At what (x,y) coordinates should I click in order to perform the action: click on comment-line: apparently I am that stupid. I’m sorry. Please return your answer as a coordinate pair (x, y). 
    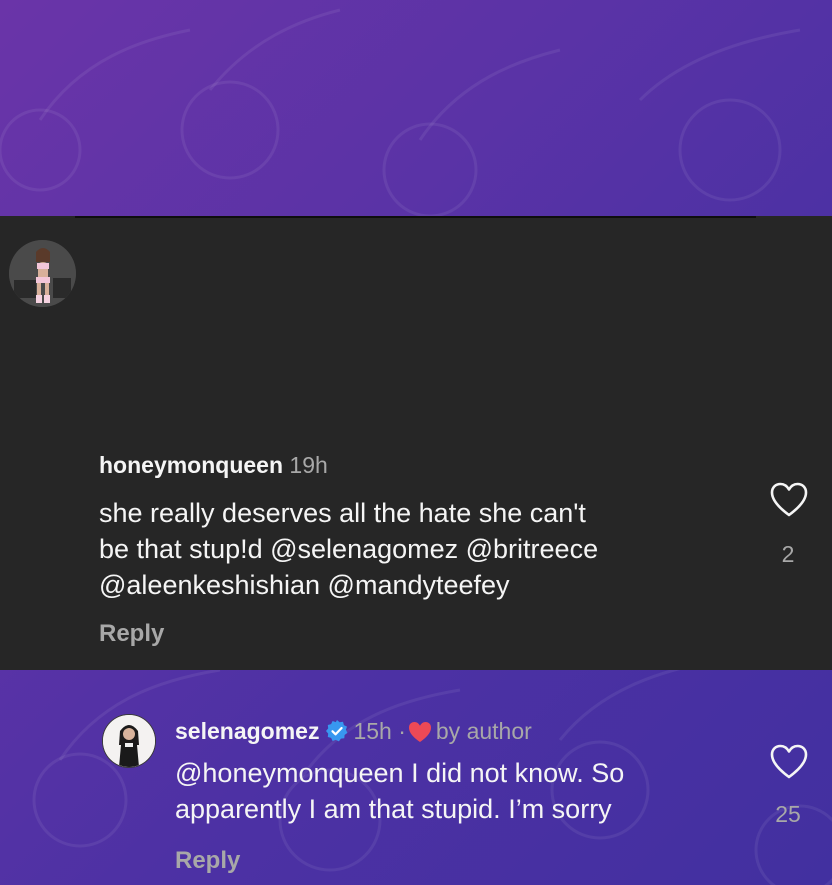
    Looking at the image, I should click on (393, 809).